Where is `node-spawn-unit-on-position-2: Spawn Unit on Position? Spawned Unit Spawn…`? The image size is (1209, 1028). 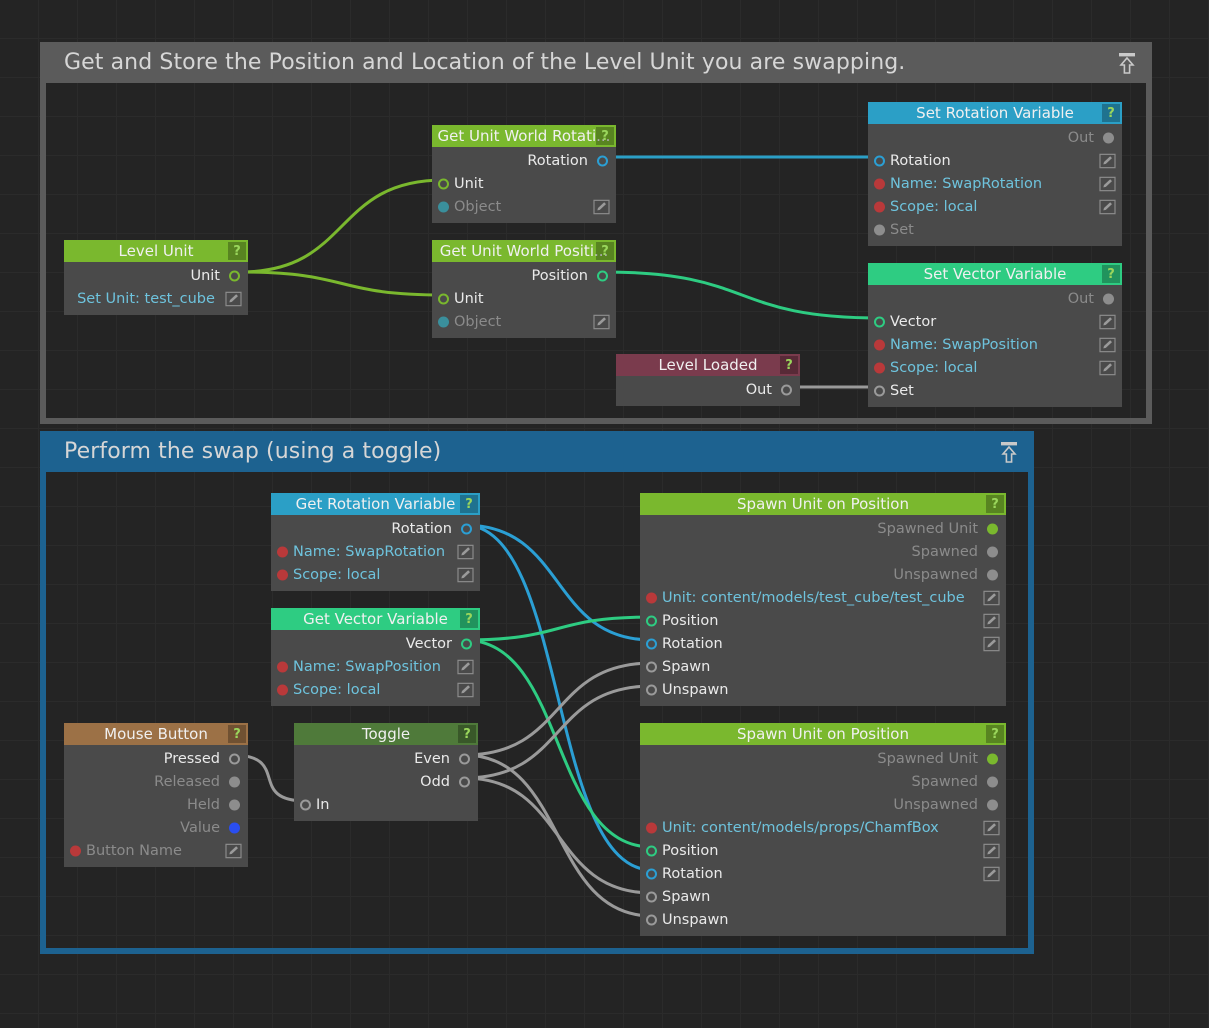 node-spawn-unit-on-position-2: Spawn Unit on Position? Spawned Unit Spawn… is located at coordinates (823, 829).